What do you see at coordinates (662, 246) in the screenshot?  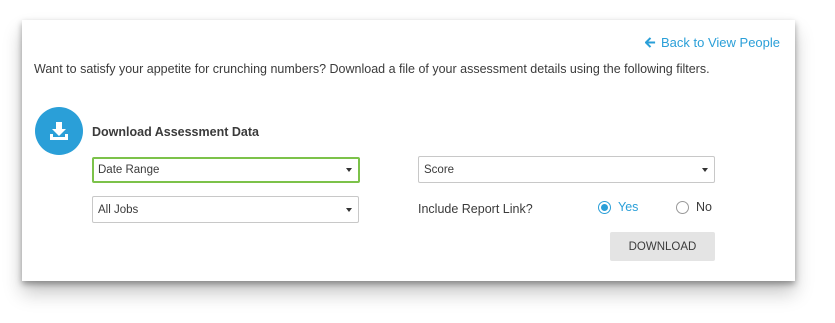 I see `download-button: DOWNLOAD` at bounding box center [662, 246].